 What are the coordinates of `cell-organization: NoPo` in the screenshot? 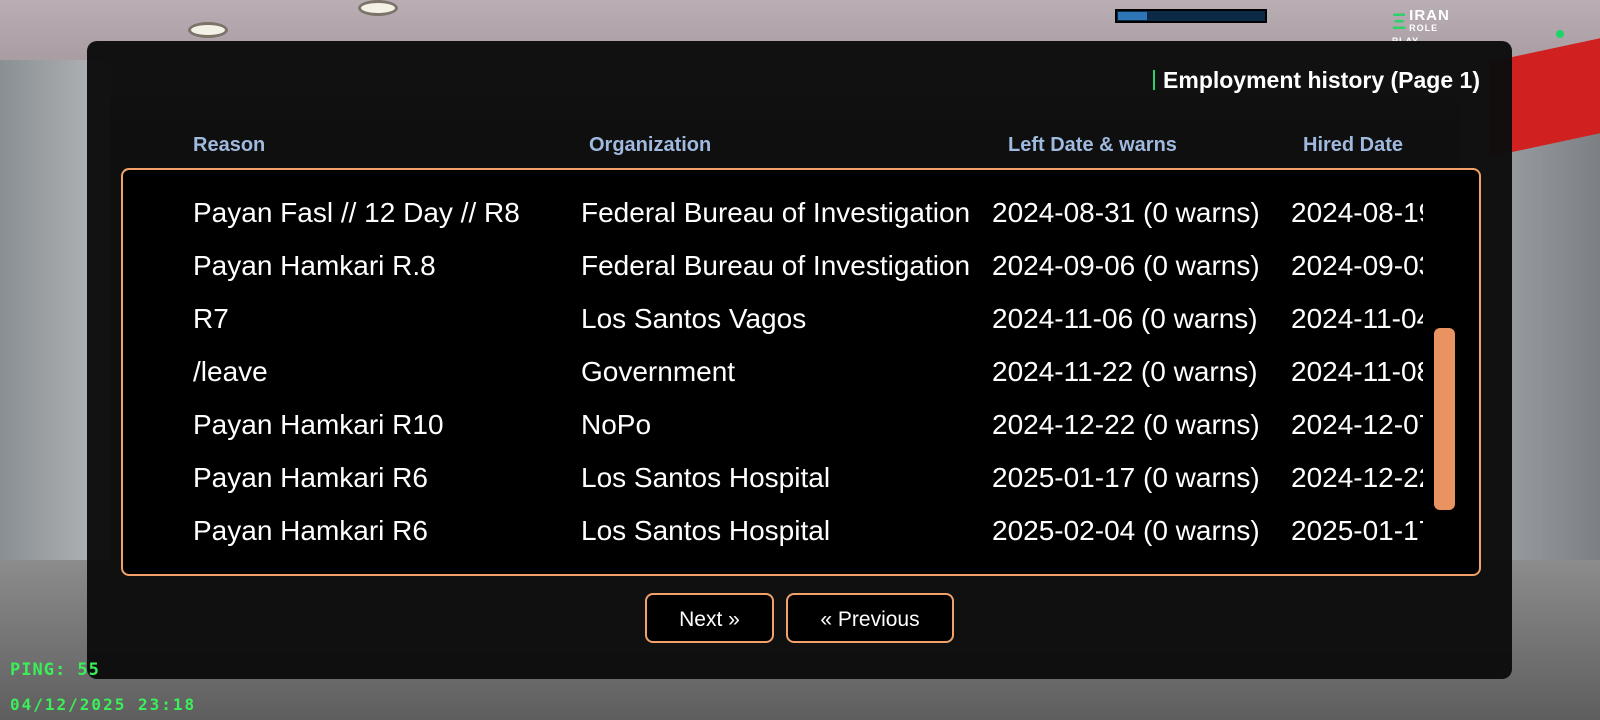 It's located at (616, 424).